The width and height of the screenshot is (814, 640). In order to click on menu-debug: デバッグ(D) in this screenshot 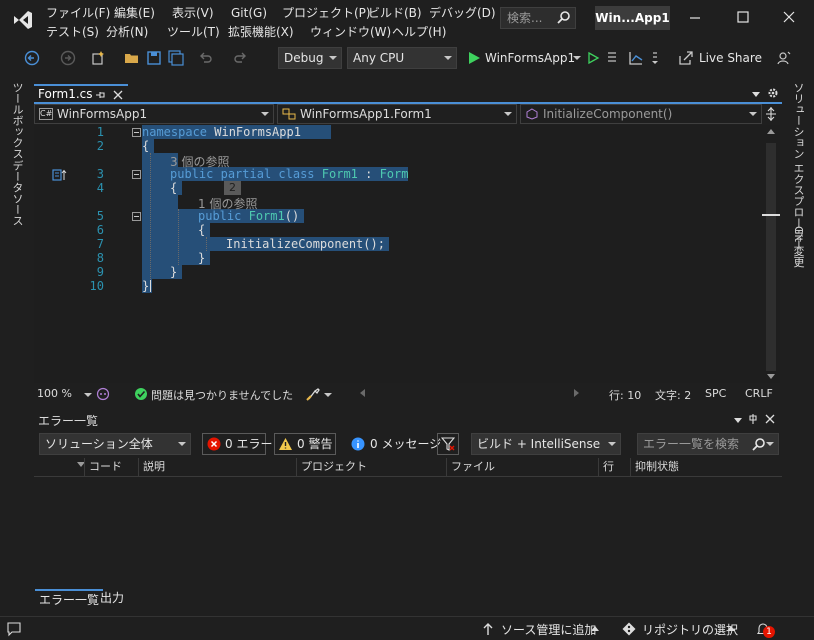, I will do `click(462, 13)`.